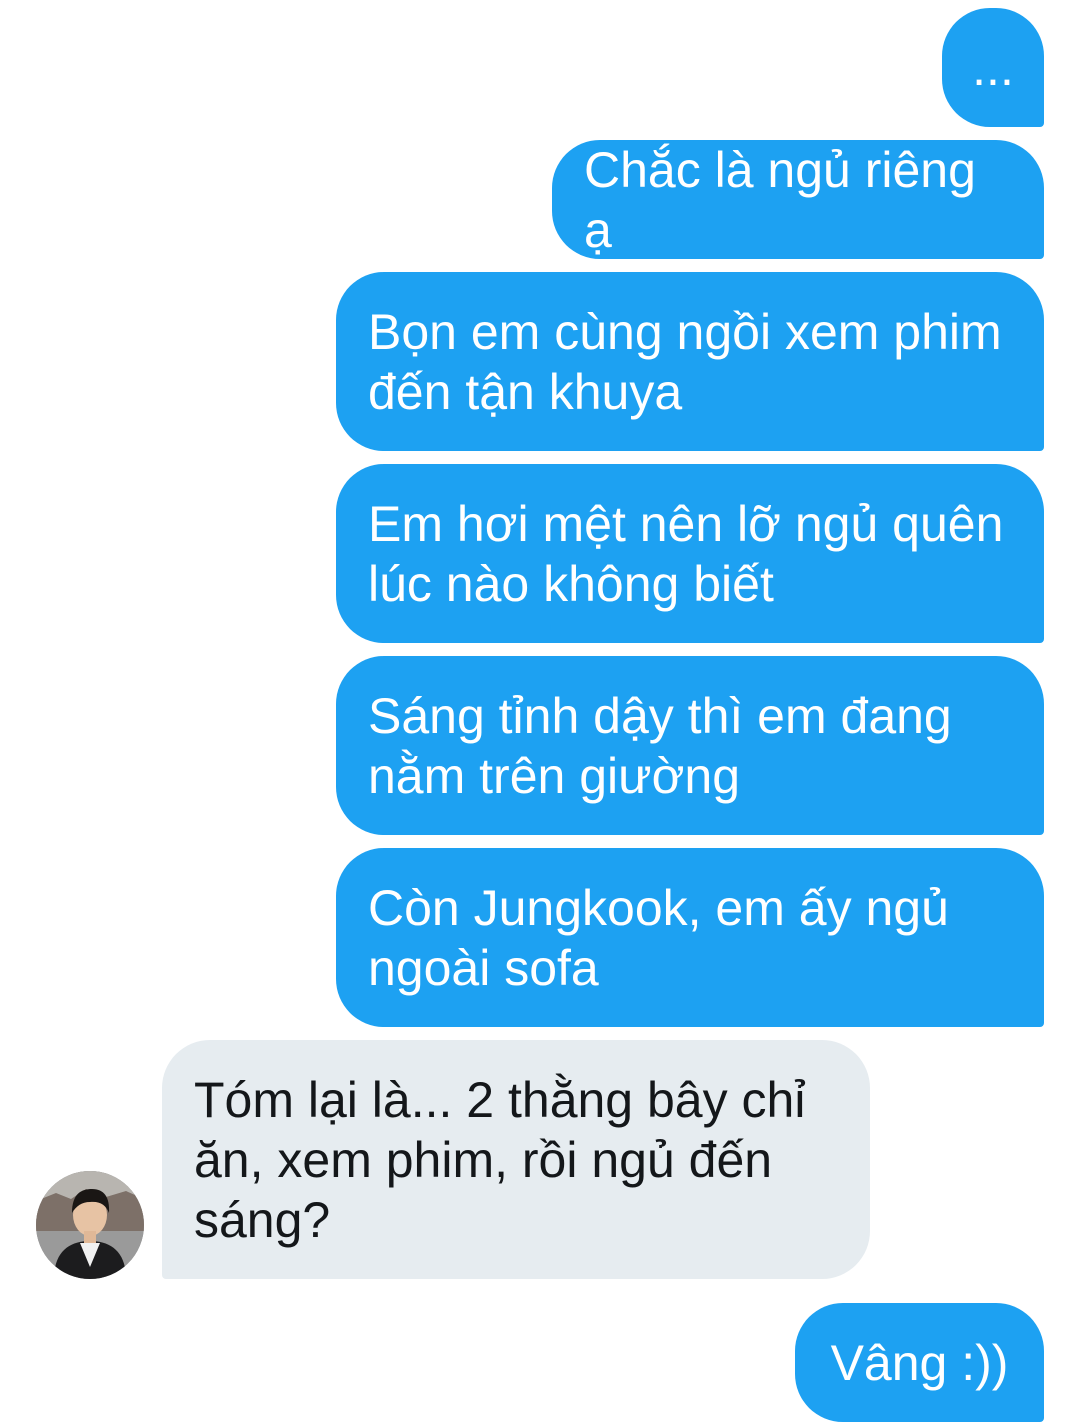  I want to click on message-text: Bọn em cùng ngồi xem phim đến tận khuya, so click(685, 361).